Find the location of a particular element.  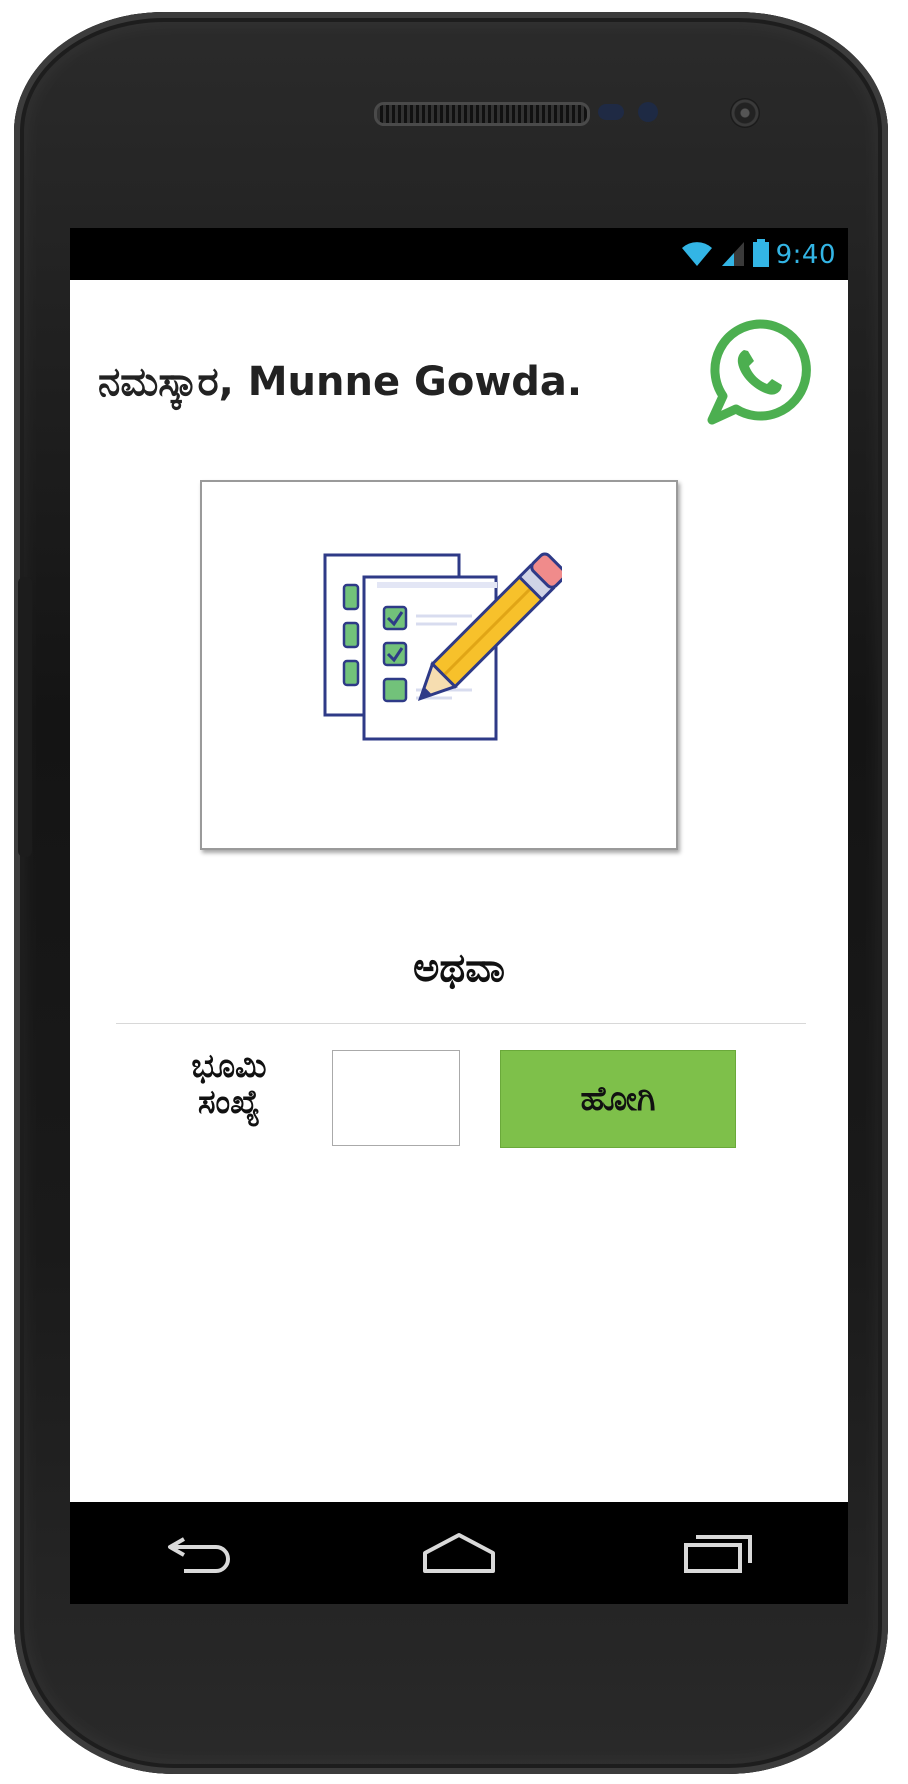

battery-icon is located at coordinates (761, 255).